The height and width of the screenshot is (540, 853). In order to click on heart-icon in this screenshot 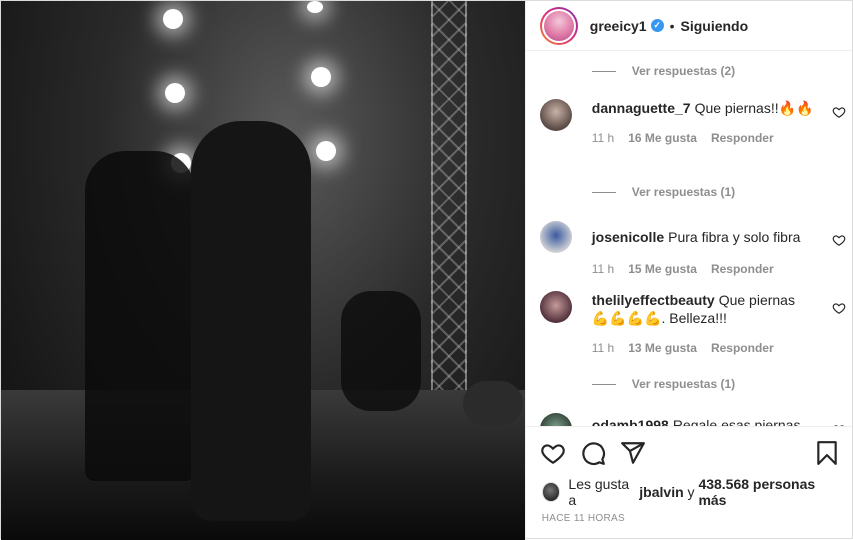, I will do `click(553, 453)`.